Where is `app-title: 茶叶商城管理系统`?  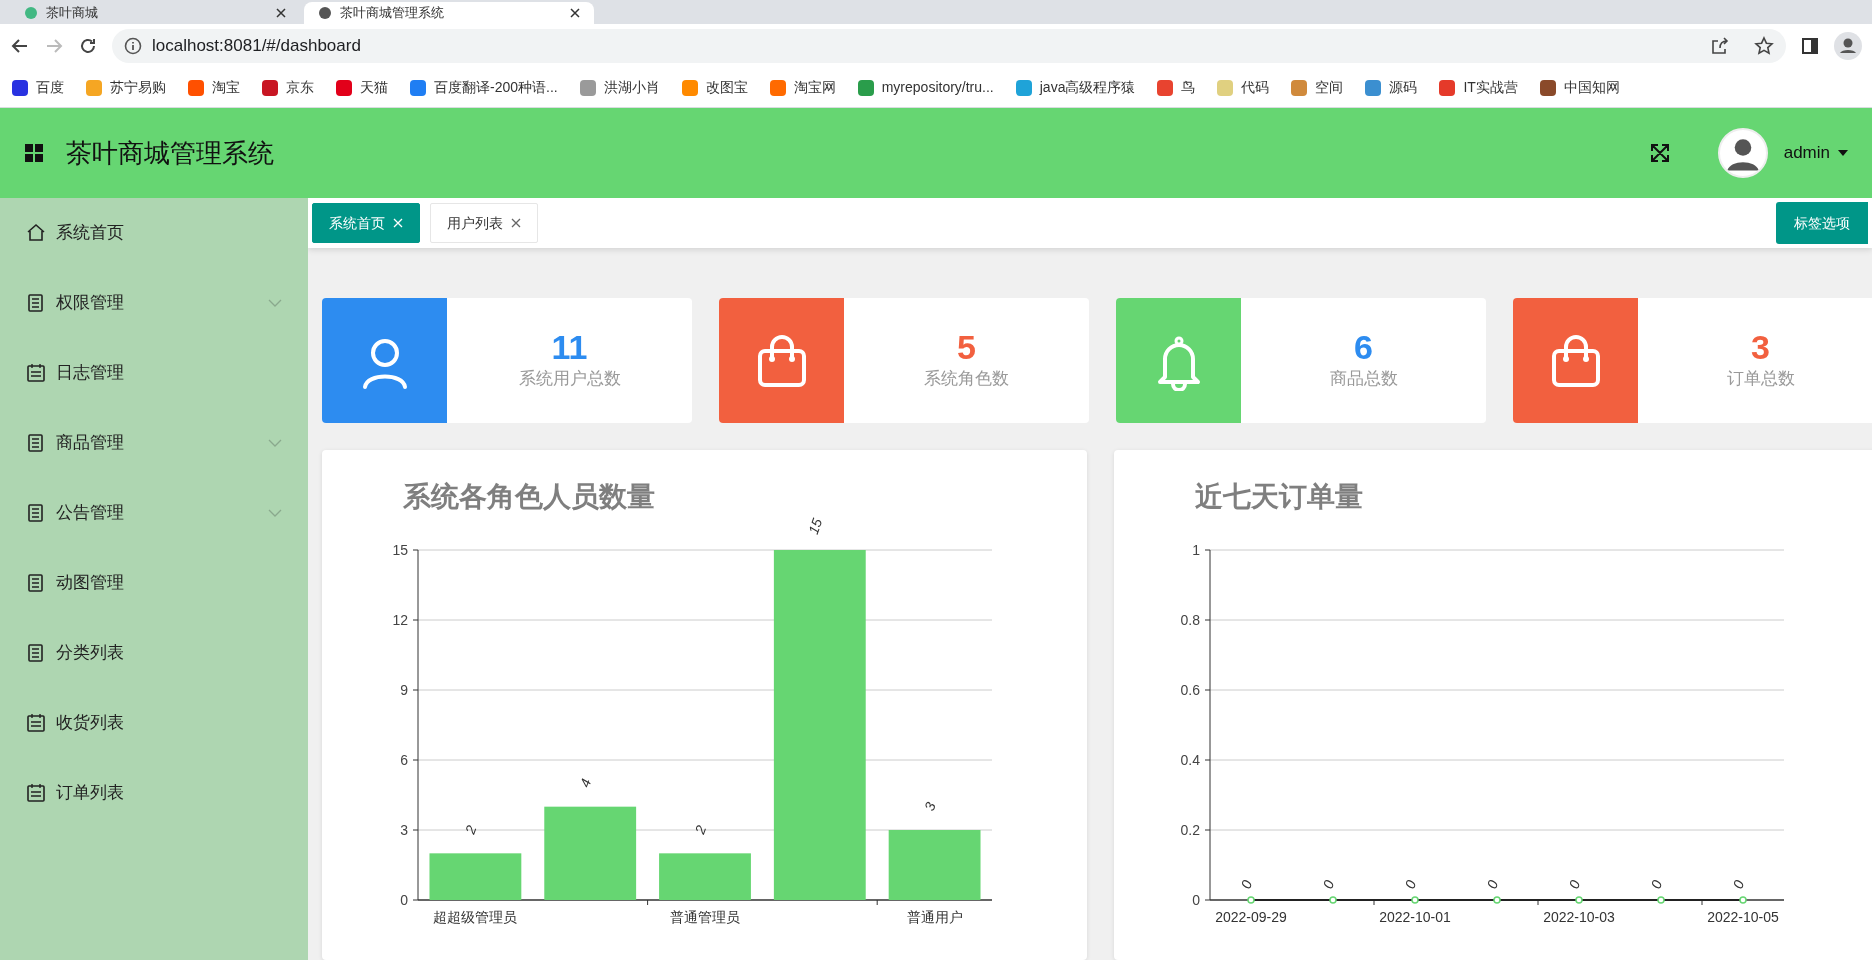
app-title: 茶叶商城管理系统 is located at coordinates (170, 153).